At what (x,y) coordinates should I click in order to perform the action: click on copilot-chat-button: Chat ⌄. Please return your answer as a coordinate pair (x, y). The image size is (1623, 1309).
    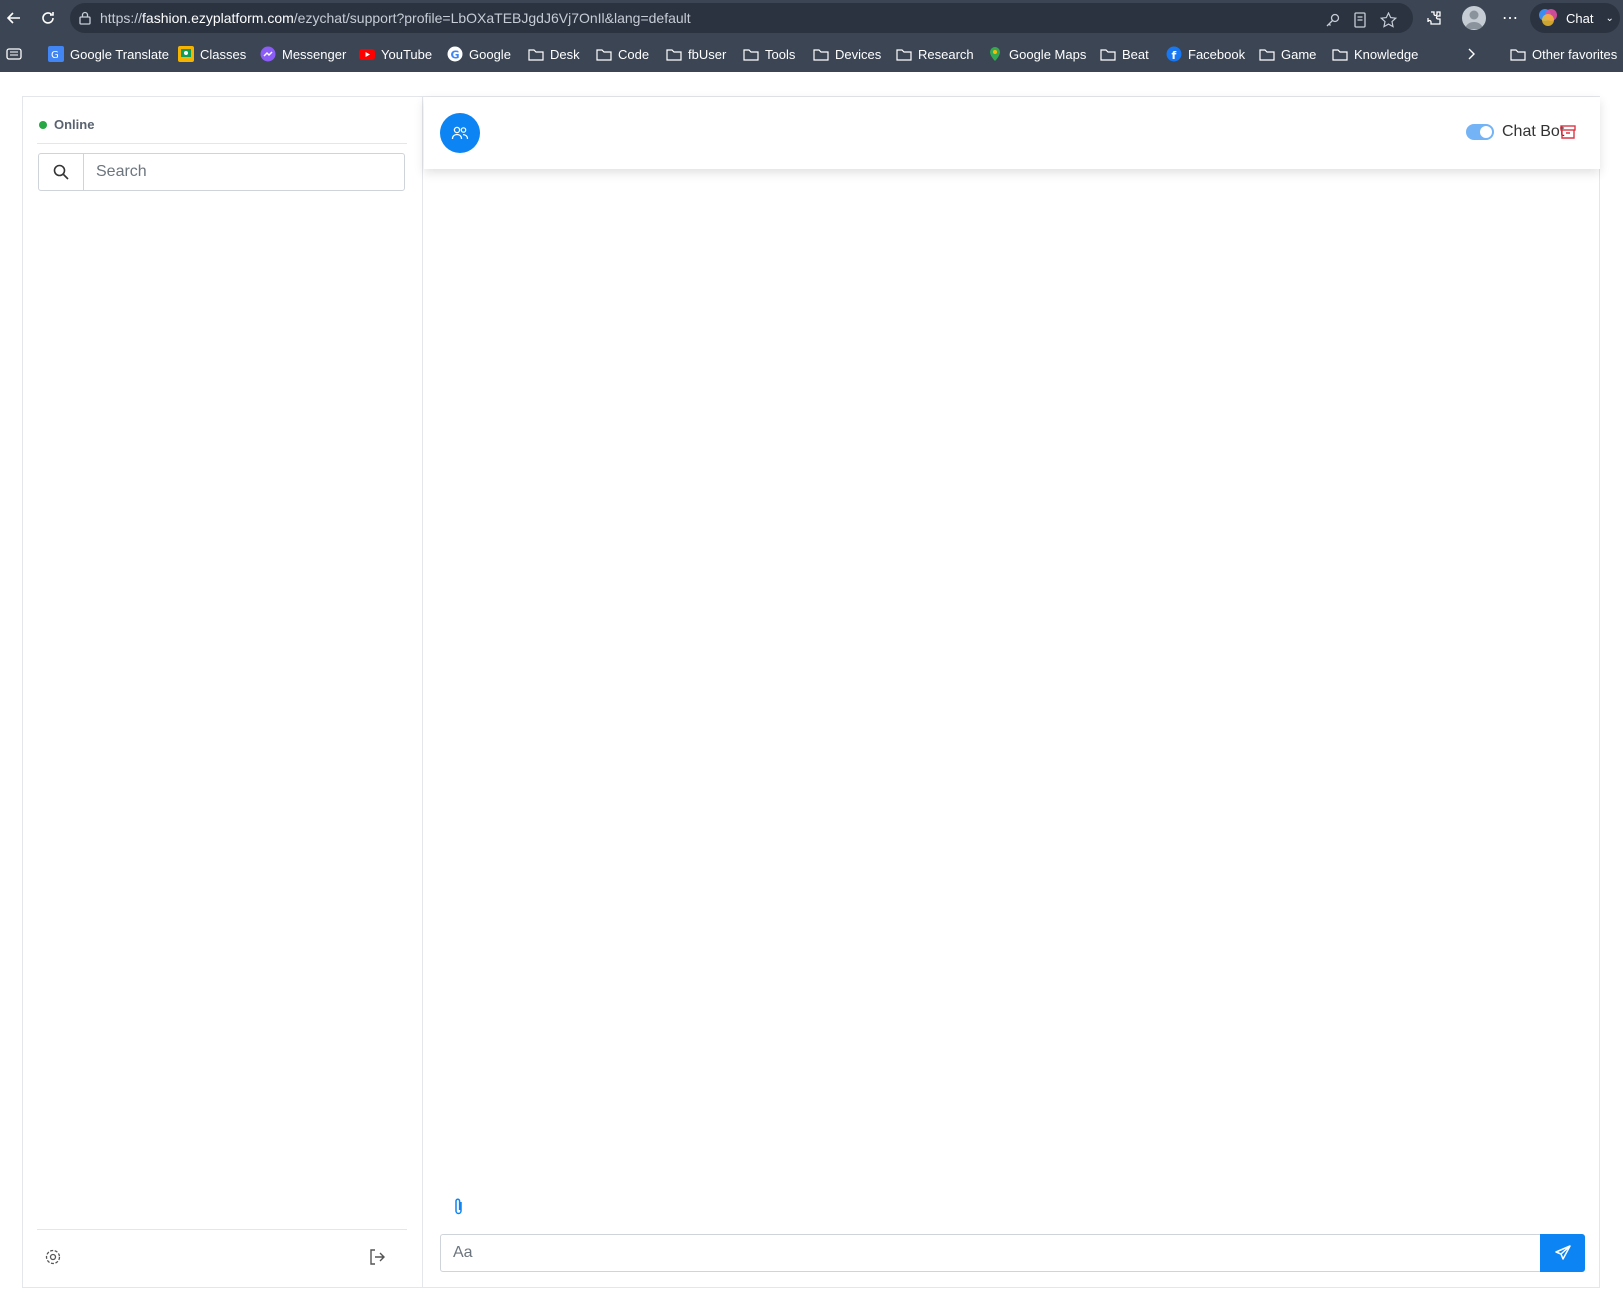
    Looking at the image, I should click on (1575, 18).